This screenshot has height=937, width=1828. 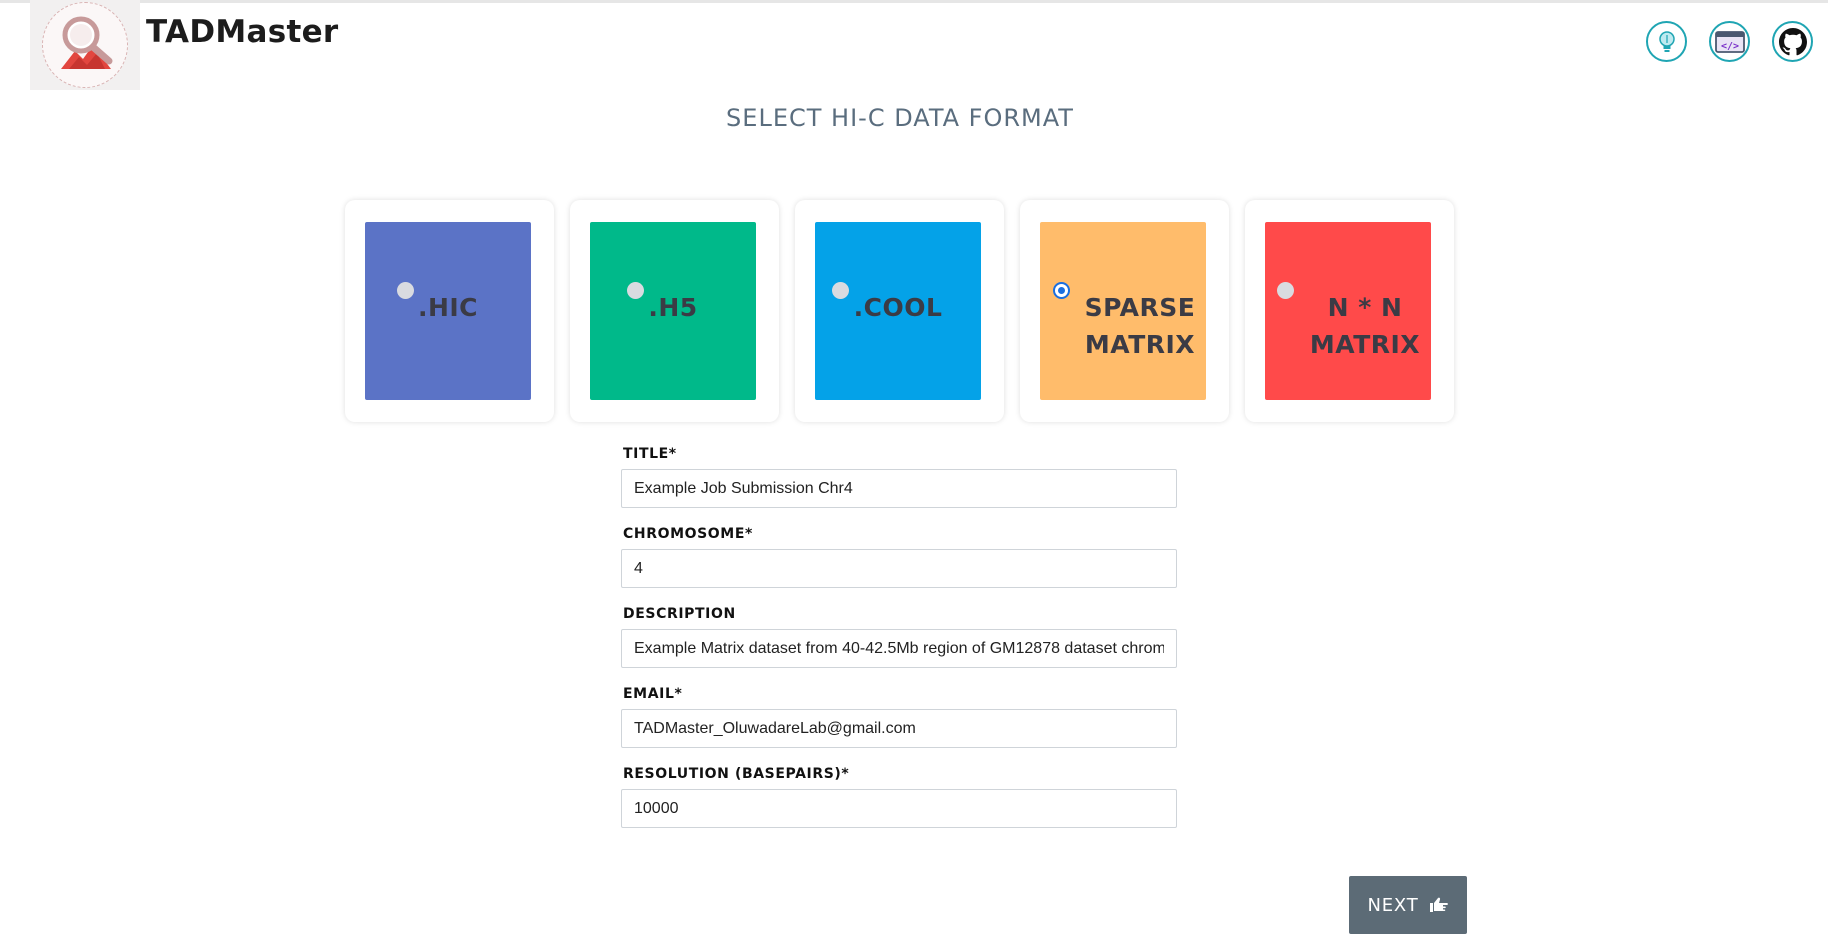 I want to click on logo, so click(x=85, y=45).